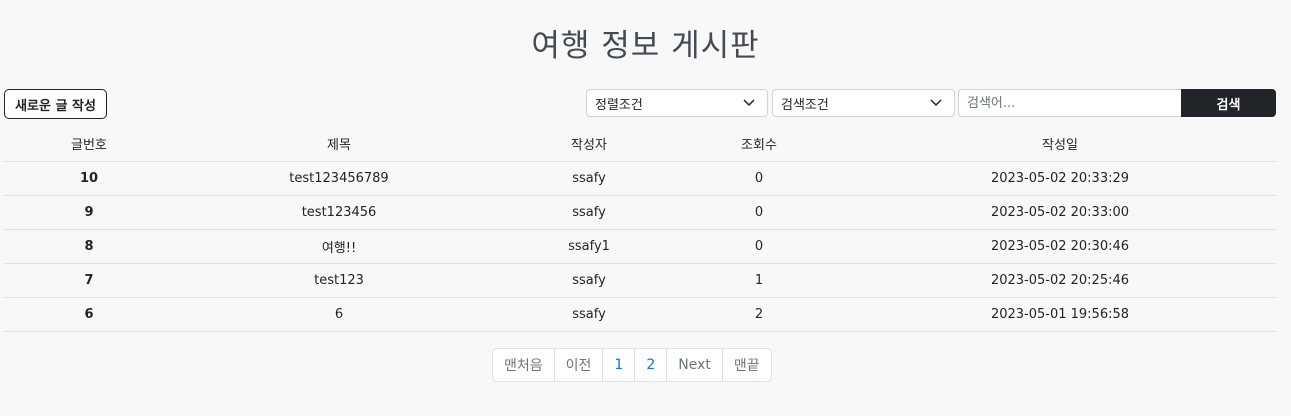  Describe the element at coordinates (759, 280) in the screenshot. I see `post-views: 1` at that location.